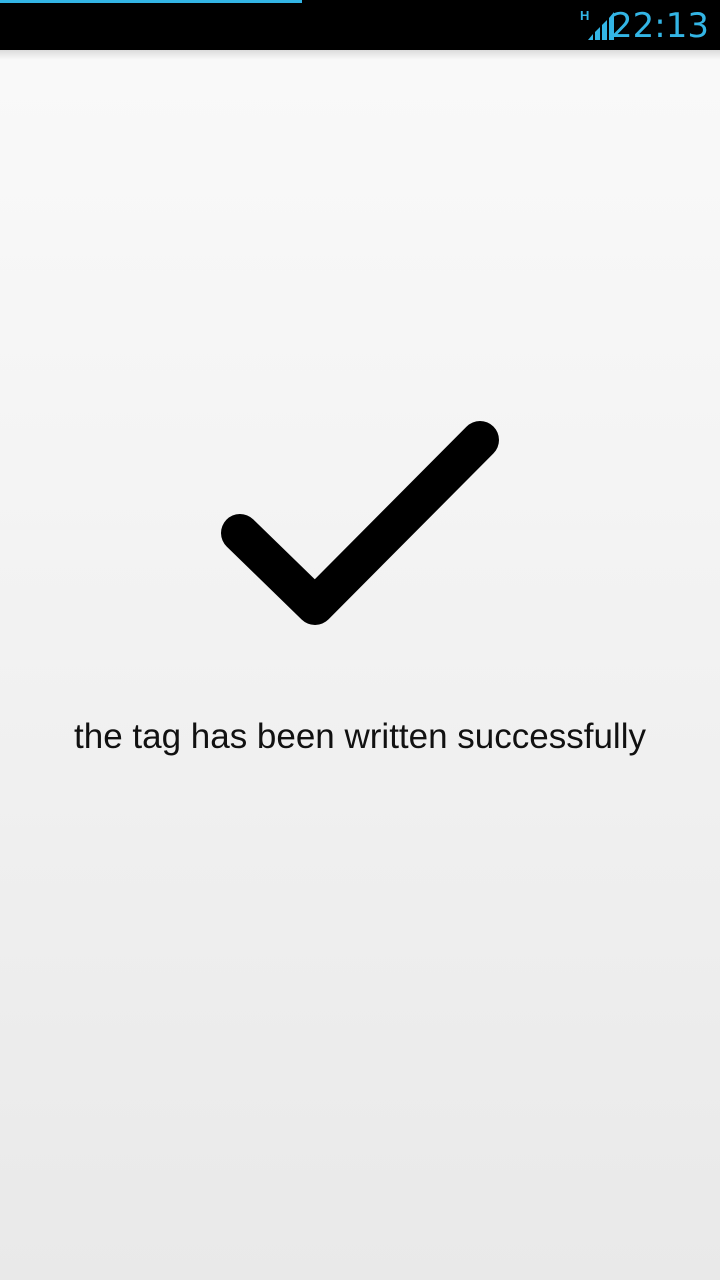 The height and width of the screenshot is (1280, 720). What do you see at coordinates (660, 26) in the screenshot?
I see `status-clock: 22:13` at bounding box center [660, 26].